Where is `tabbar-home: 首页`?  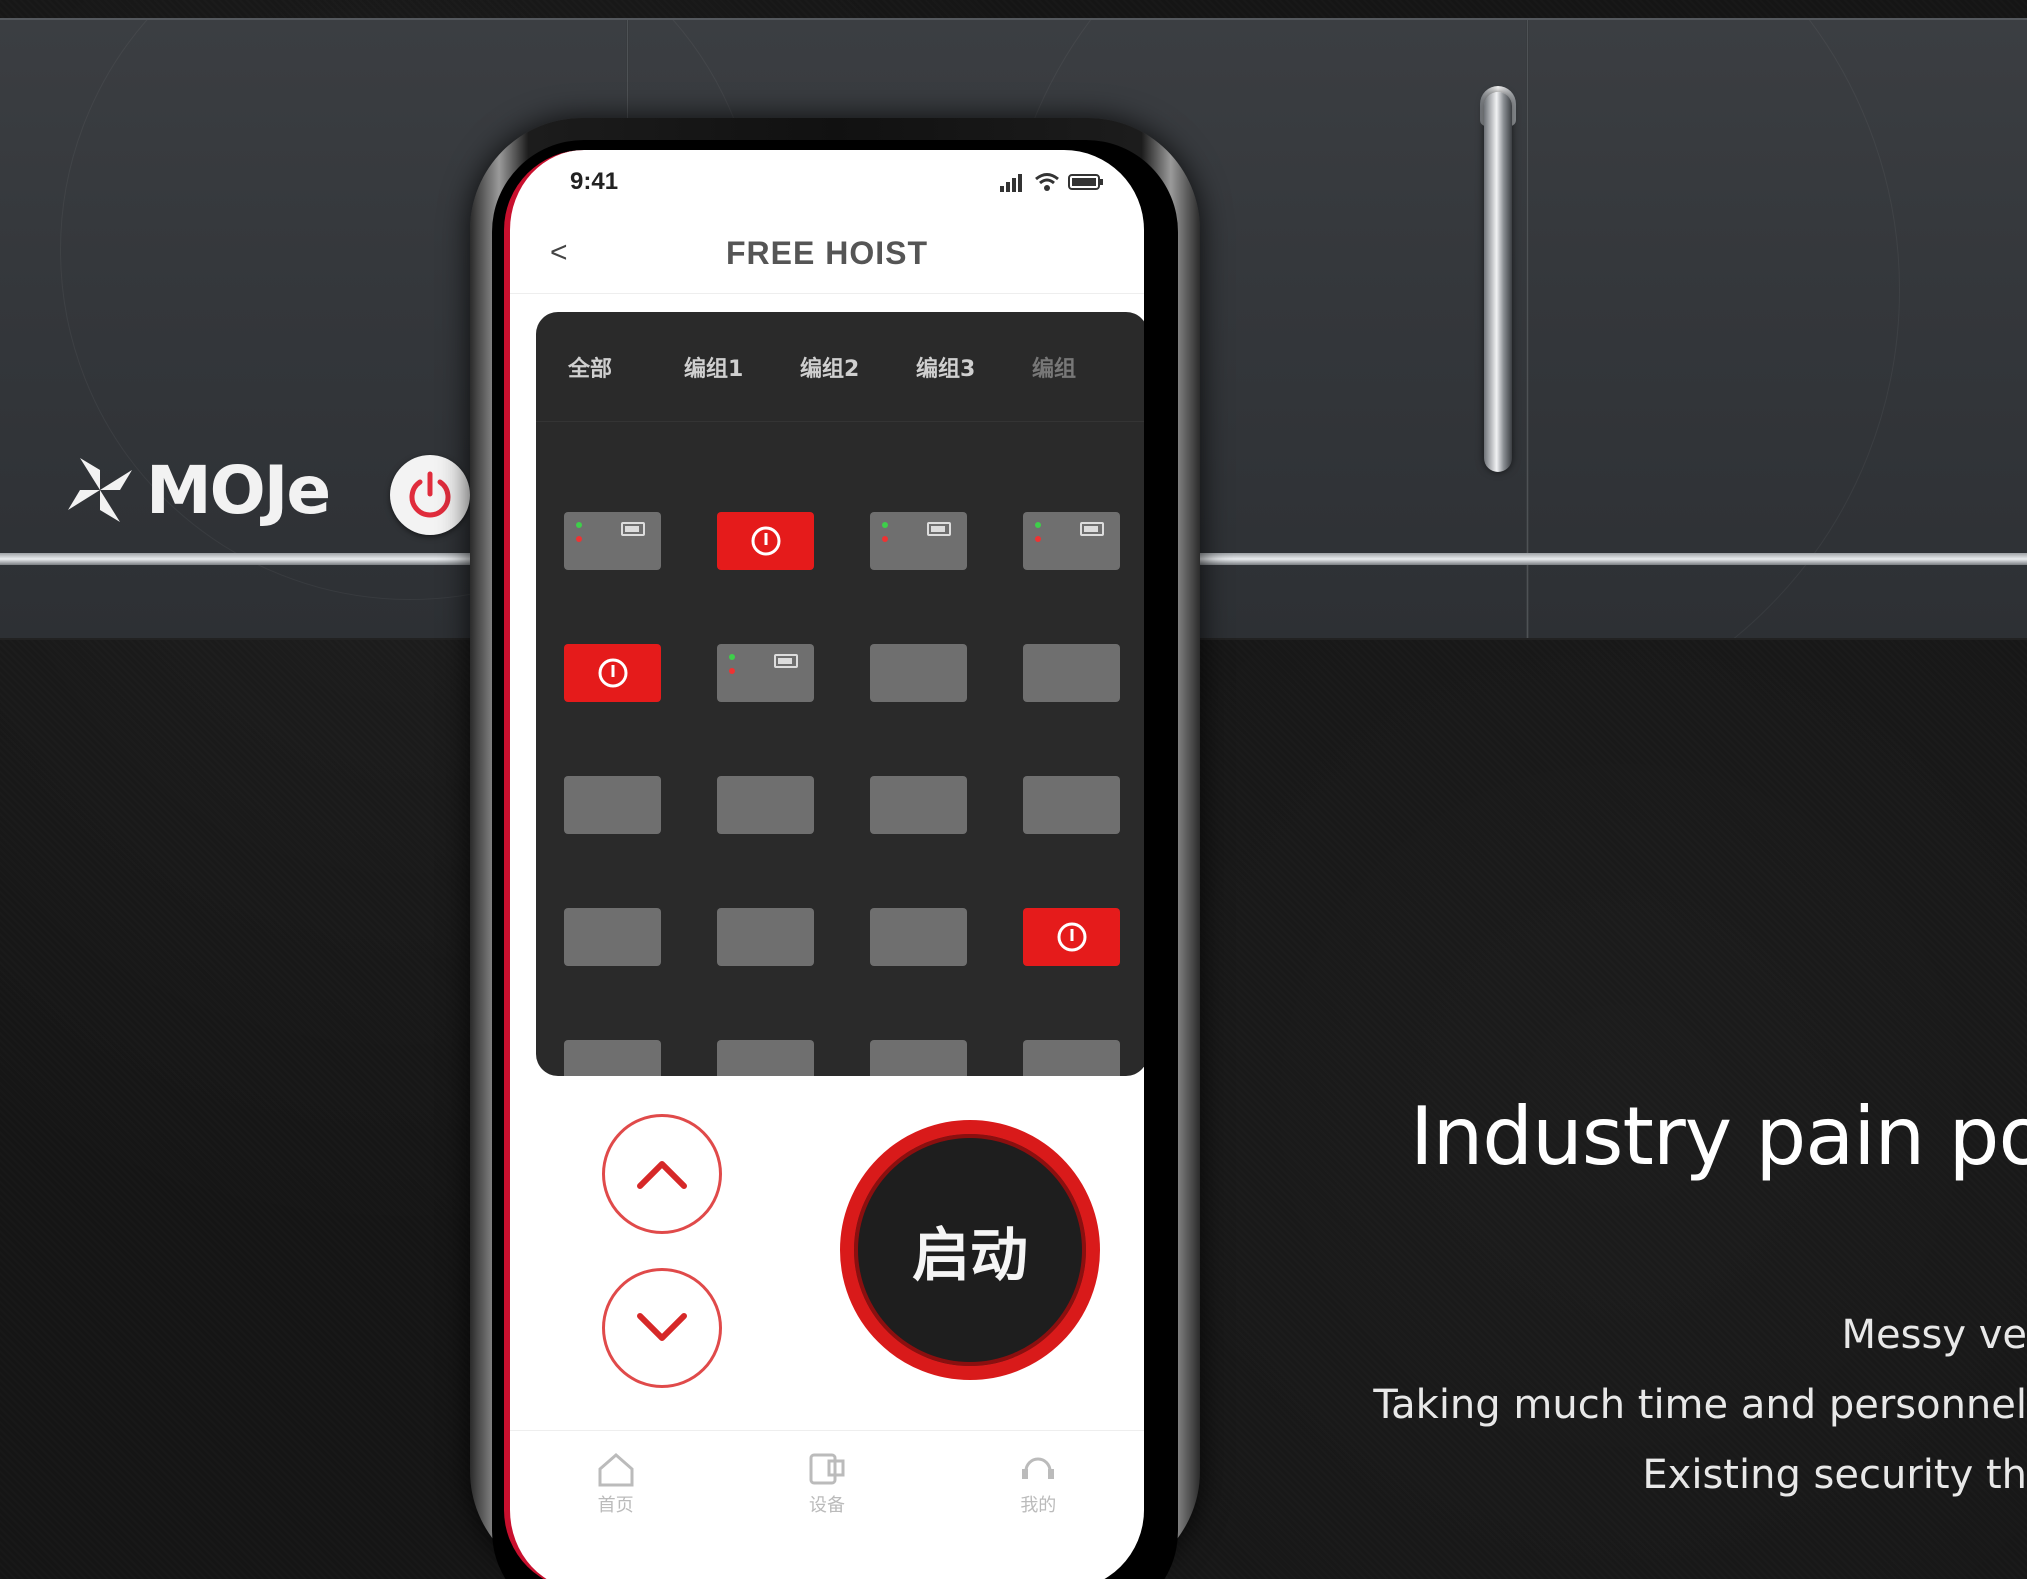
tabbar-home: 首页 is located at coordinates (616, 1484).